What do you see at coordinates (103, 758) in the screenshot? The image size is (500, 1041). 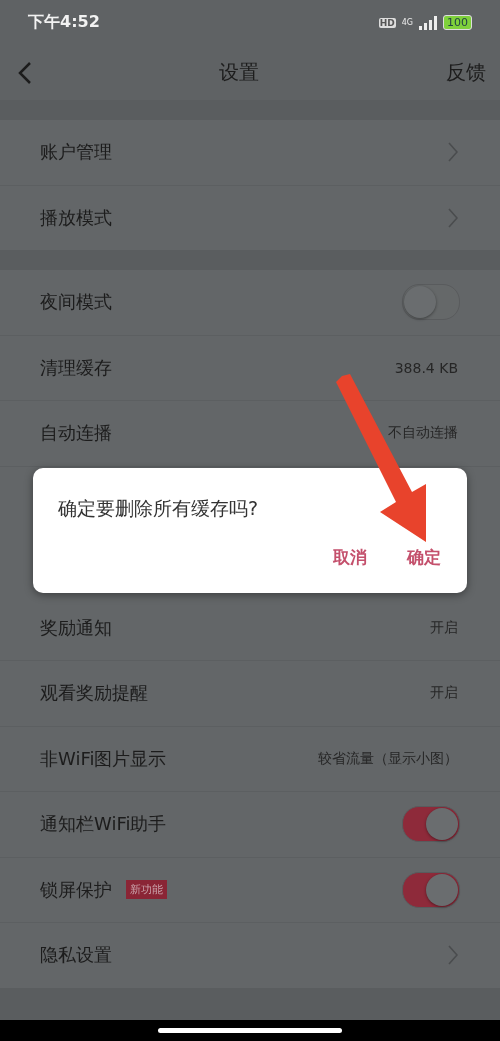 I see `setting-label: 非WiFi图片显示` at bounding box center [103, 758].